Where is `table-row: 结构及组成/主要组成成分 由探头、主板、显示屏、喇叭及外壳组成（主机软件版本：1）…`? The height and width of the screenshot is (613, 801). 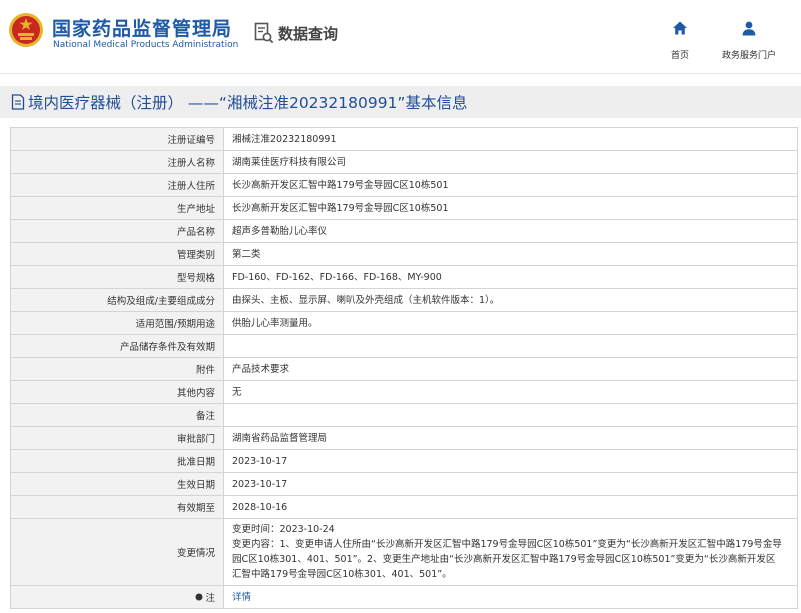 table-row: 结构及组成/主要组成成分 由探头、主板、显示屏、喇叭及外壳组成（主机软件版本：1）… is located at coordinates (404, 300).